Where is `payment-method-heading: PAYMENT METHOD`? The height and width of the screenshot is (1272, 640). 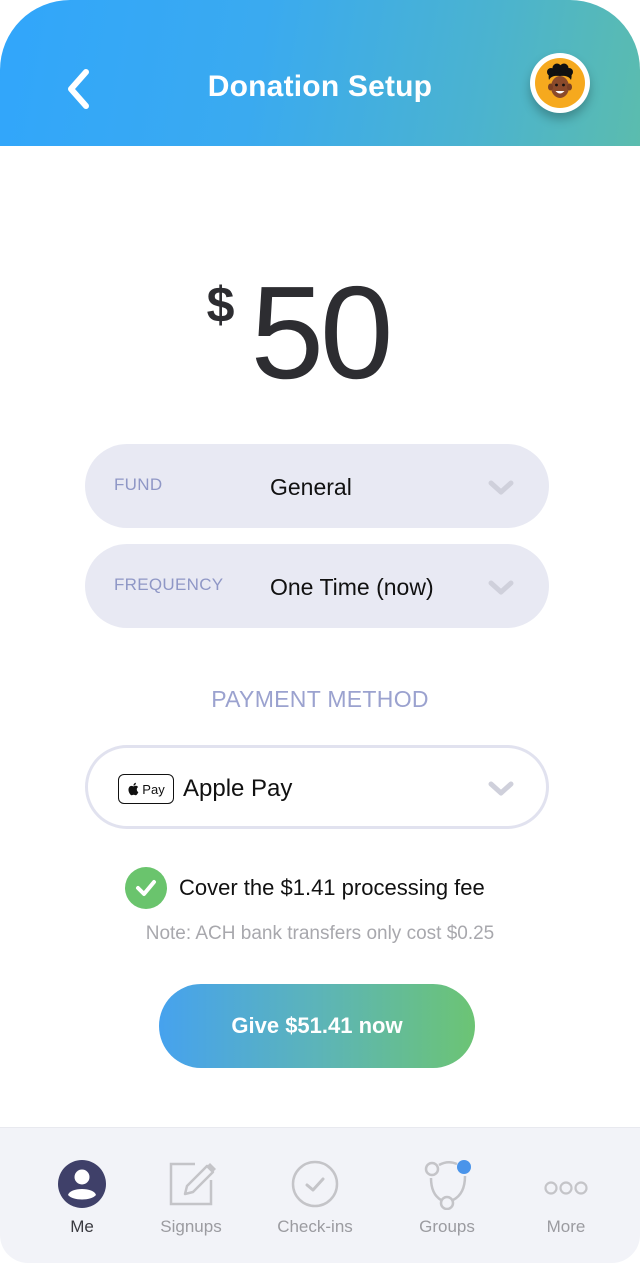
payment-method-heading: PAYMENT METHOD is located at coordinates (320, 699).